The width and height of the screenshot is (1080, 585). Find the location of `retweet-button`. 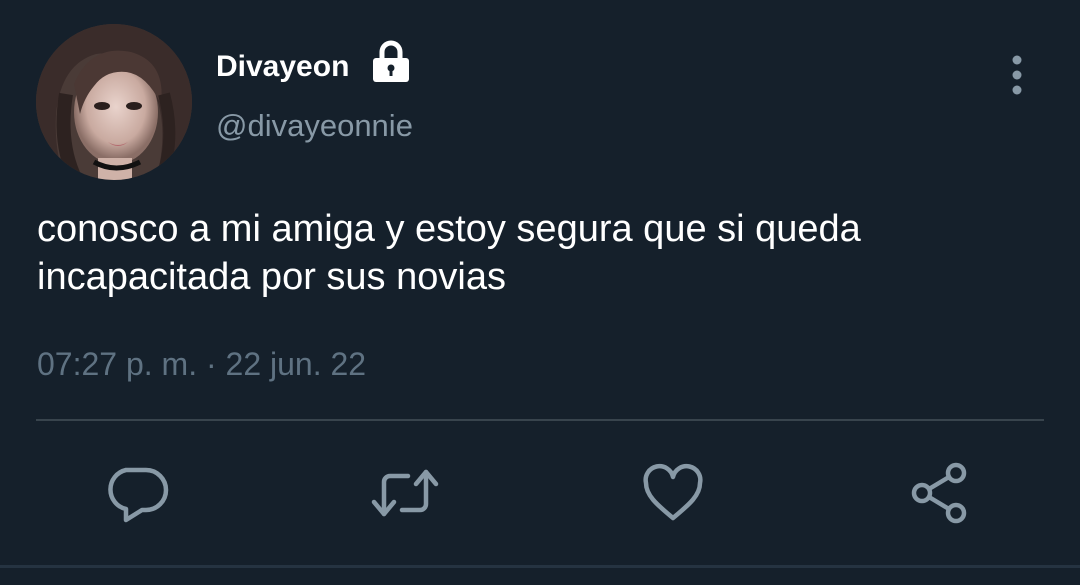

retweet-button is located at coordinates (405, 493).